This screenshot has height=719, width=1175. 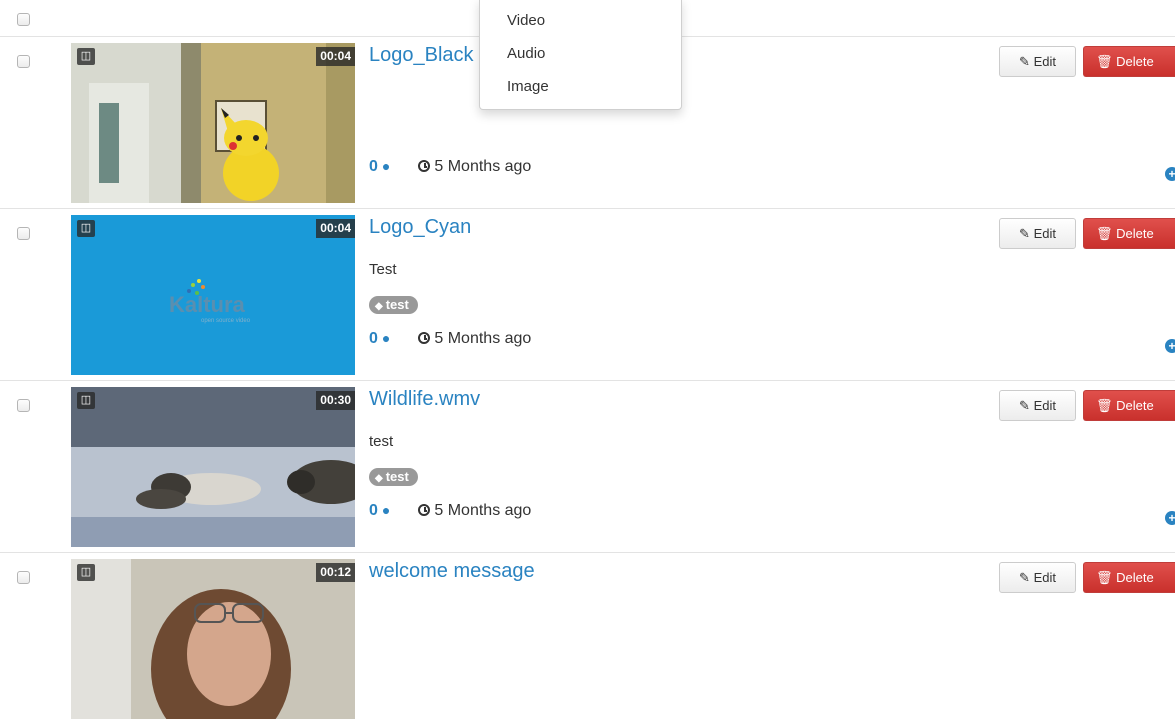 I want to click on entry-title: welcome message, so click(x=452, y=571).